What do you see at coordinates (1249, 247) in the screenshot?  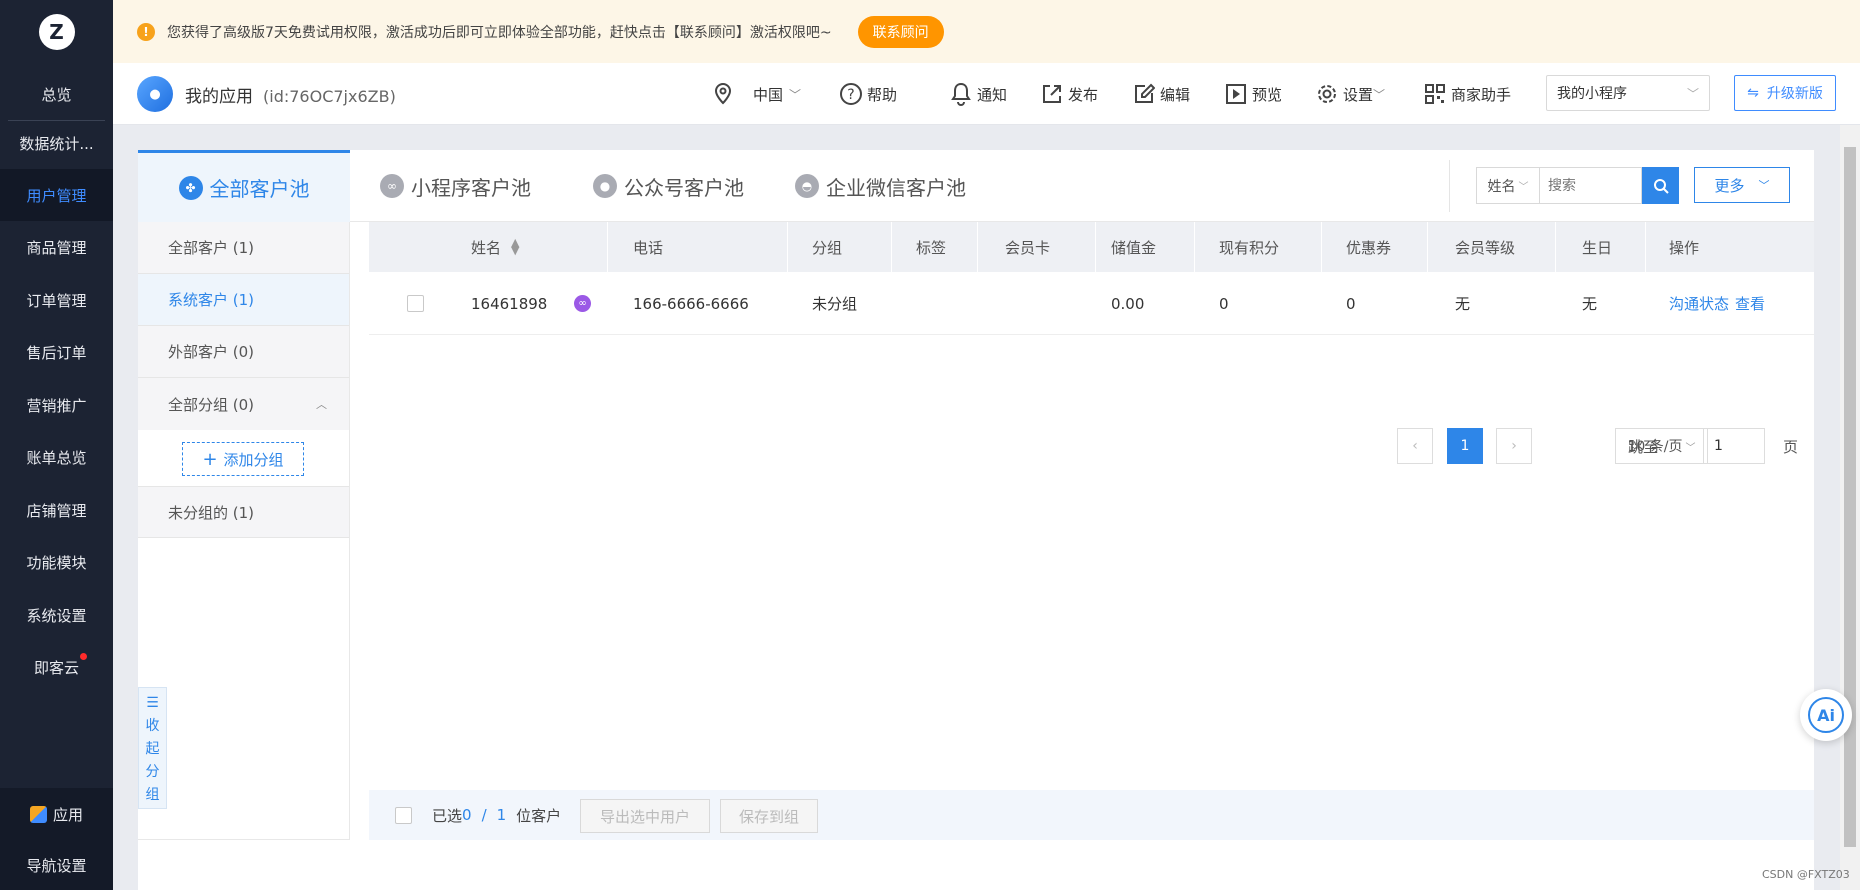 I see `col-points: 现有积分` at bounding box center [1249, 247].